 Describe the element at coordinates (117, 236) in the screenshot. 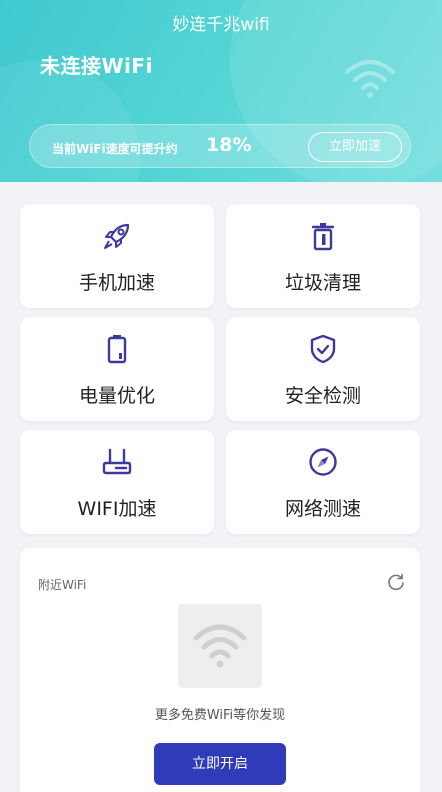

I see `rocket-icon` at that location.